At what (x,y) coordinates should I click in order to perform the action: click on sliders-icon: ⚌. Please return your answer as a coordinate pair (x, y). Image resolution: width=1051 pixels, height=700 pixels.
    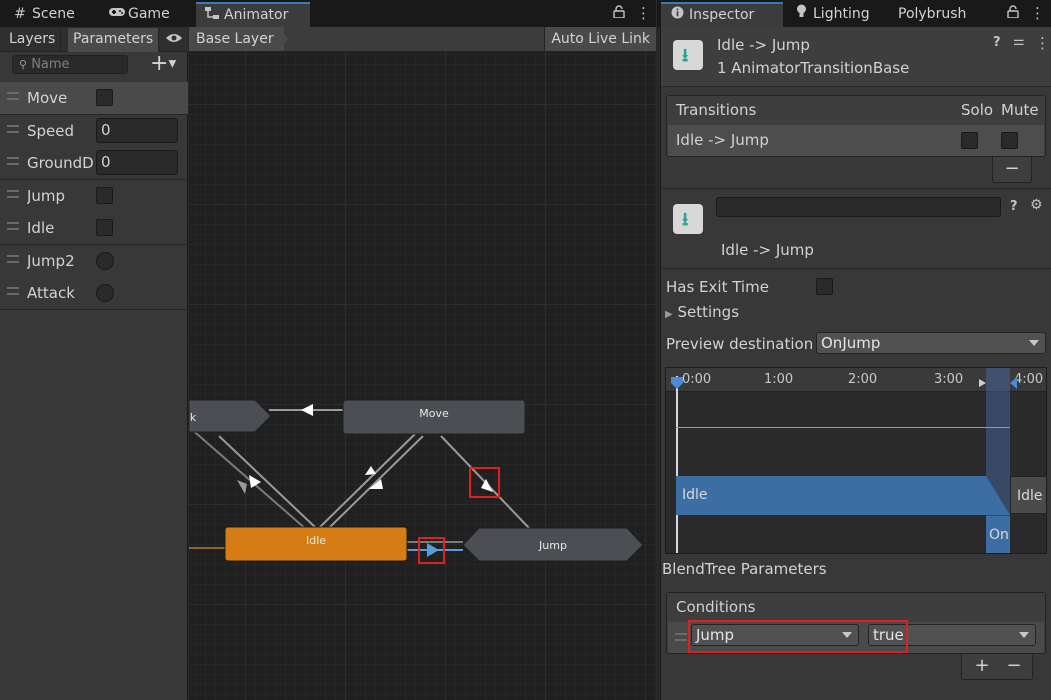
    Looking at the image, I should click on (1019, 41).